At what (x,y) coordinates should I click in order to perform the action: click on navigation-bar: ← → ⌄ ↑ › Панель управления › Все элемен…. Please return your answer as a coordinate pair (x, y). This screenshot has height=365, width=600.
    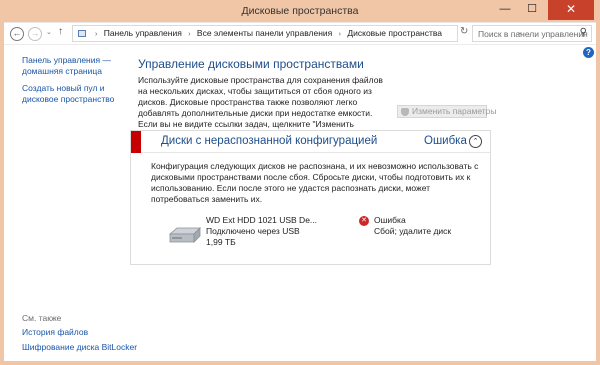
    Looking at the image, I should click on (300, 34).